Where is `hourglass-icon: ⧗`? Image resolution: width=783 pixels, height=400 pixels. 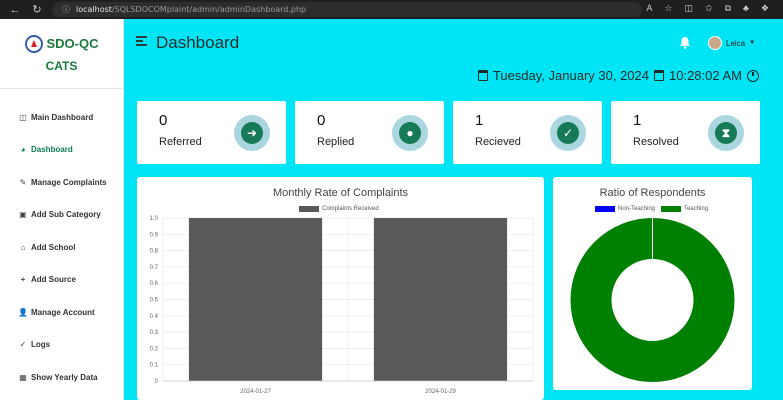
hourglass-icon: ⧗ is located at coordinates (726, 133).